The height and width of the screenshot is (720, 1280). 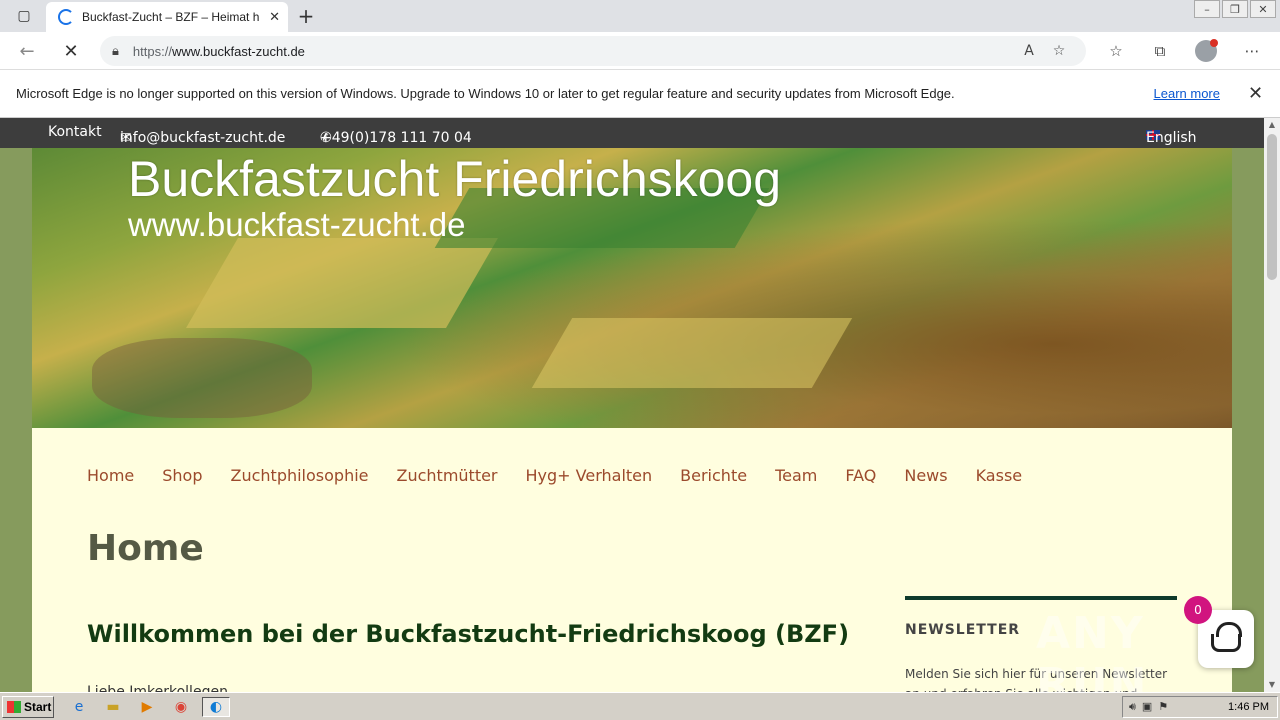 What do you see at coordinates (14, 707) in the screenshot?
I see `windows-logo-icon` at bounding box center [14, 707].